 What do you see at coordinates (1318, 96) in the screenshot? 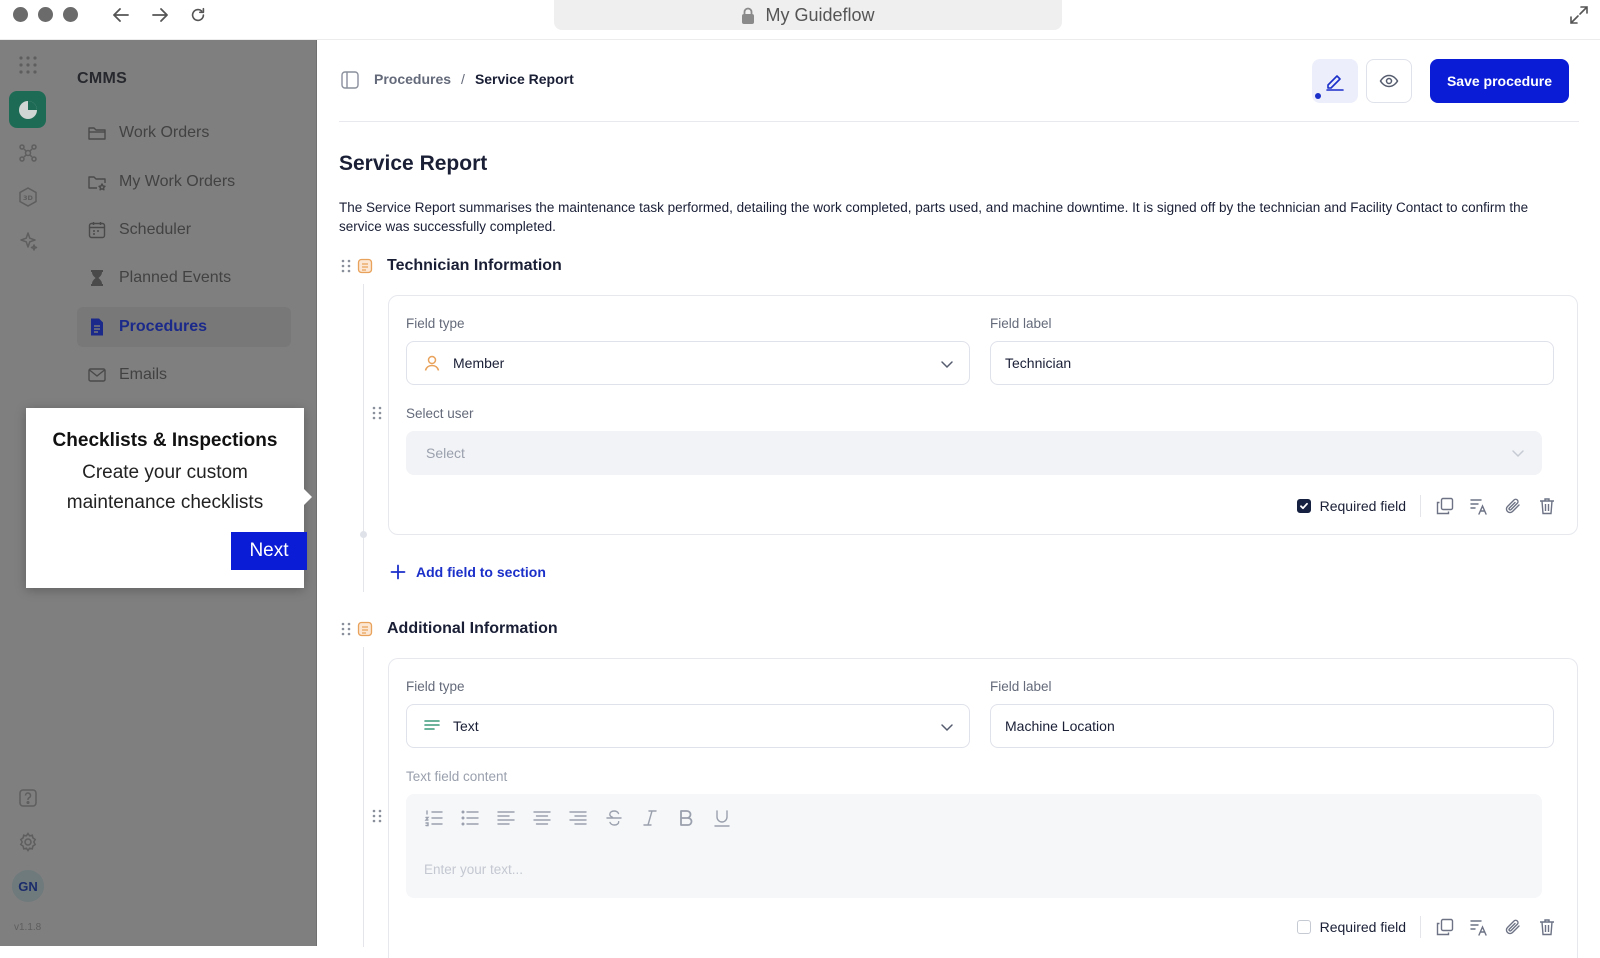
I see `active-indicator-dot` at bounding box center [1318, 96].